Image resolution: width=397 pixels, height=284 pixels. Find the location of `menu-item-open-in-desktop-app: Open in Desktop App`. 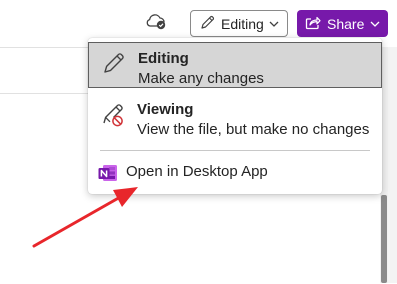

menu-item-open-in-desktop-app: Open in Desktop App is located at coordinates (235, 172).